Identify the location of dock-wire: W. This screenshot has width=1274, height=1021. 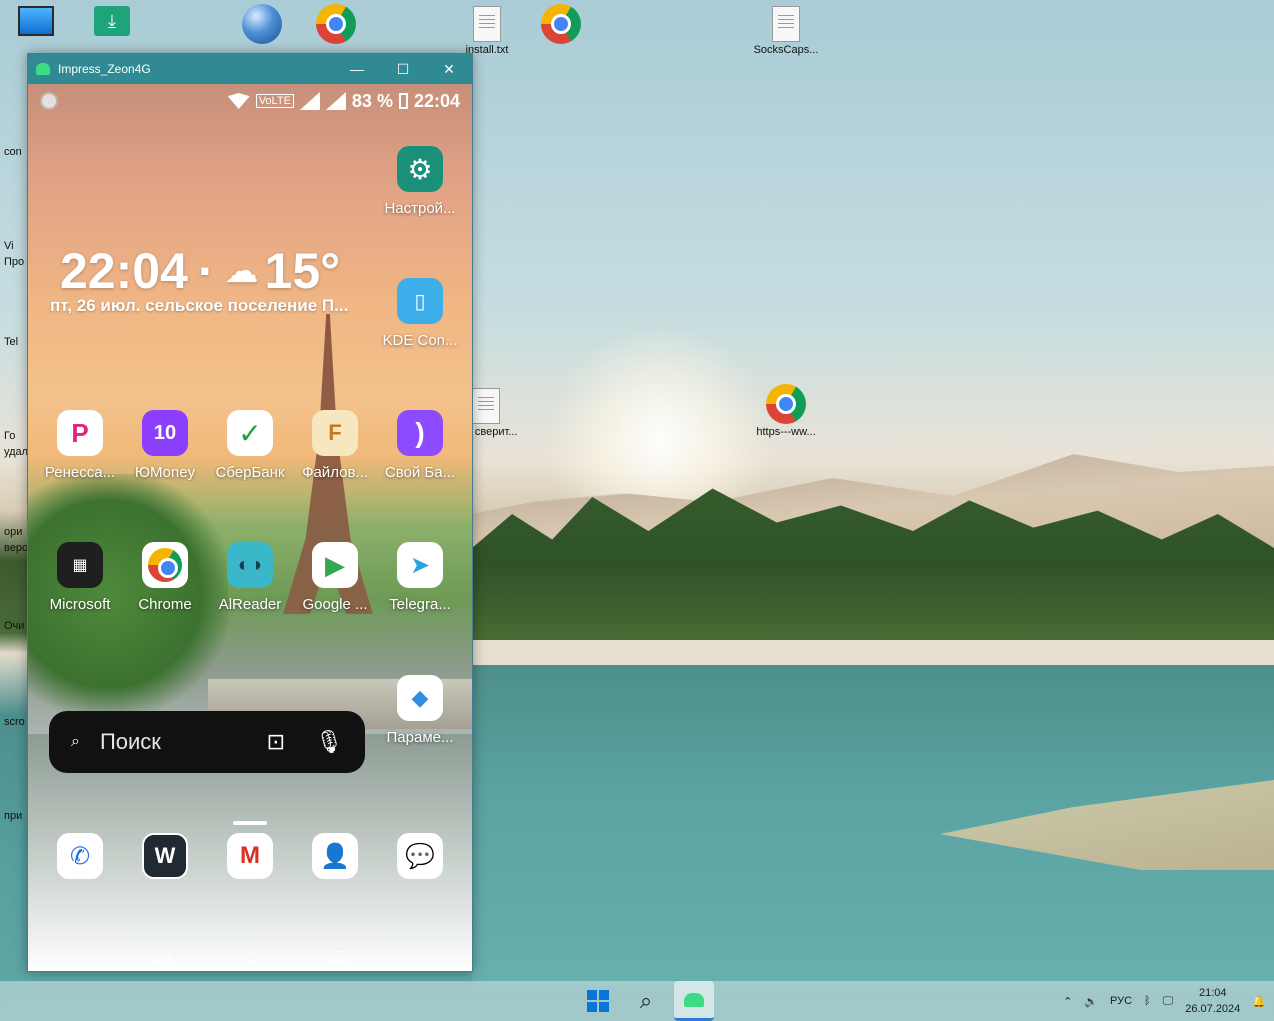
(165, 856).